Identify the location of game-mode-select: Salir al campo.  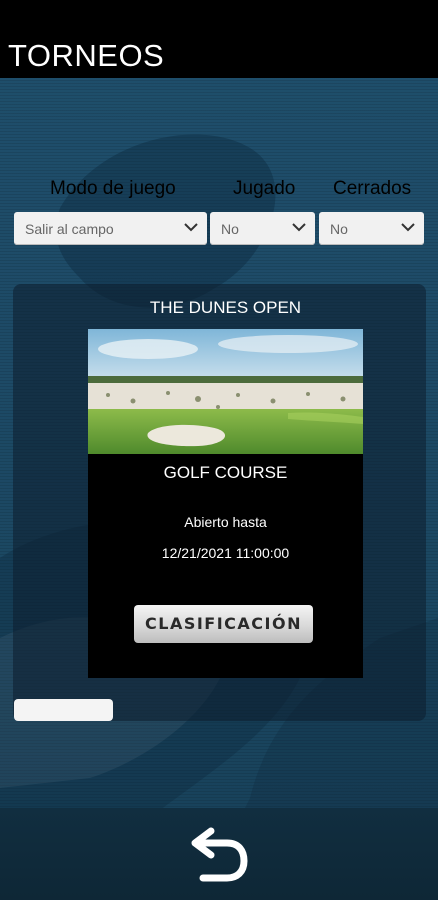
(110, 228).